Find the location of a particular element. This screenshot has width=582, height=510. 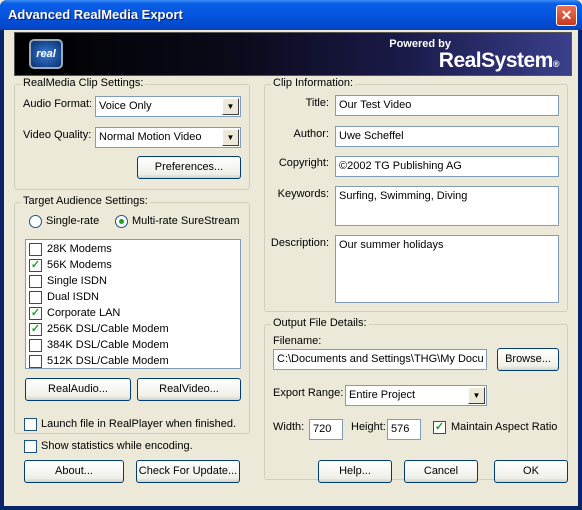

width-value: 720 is located at coordinates (322, 429).